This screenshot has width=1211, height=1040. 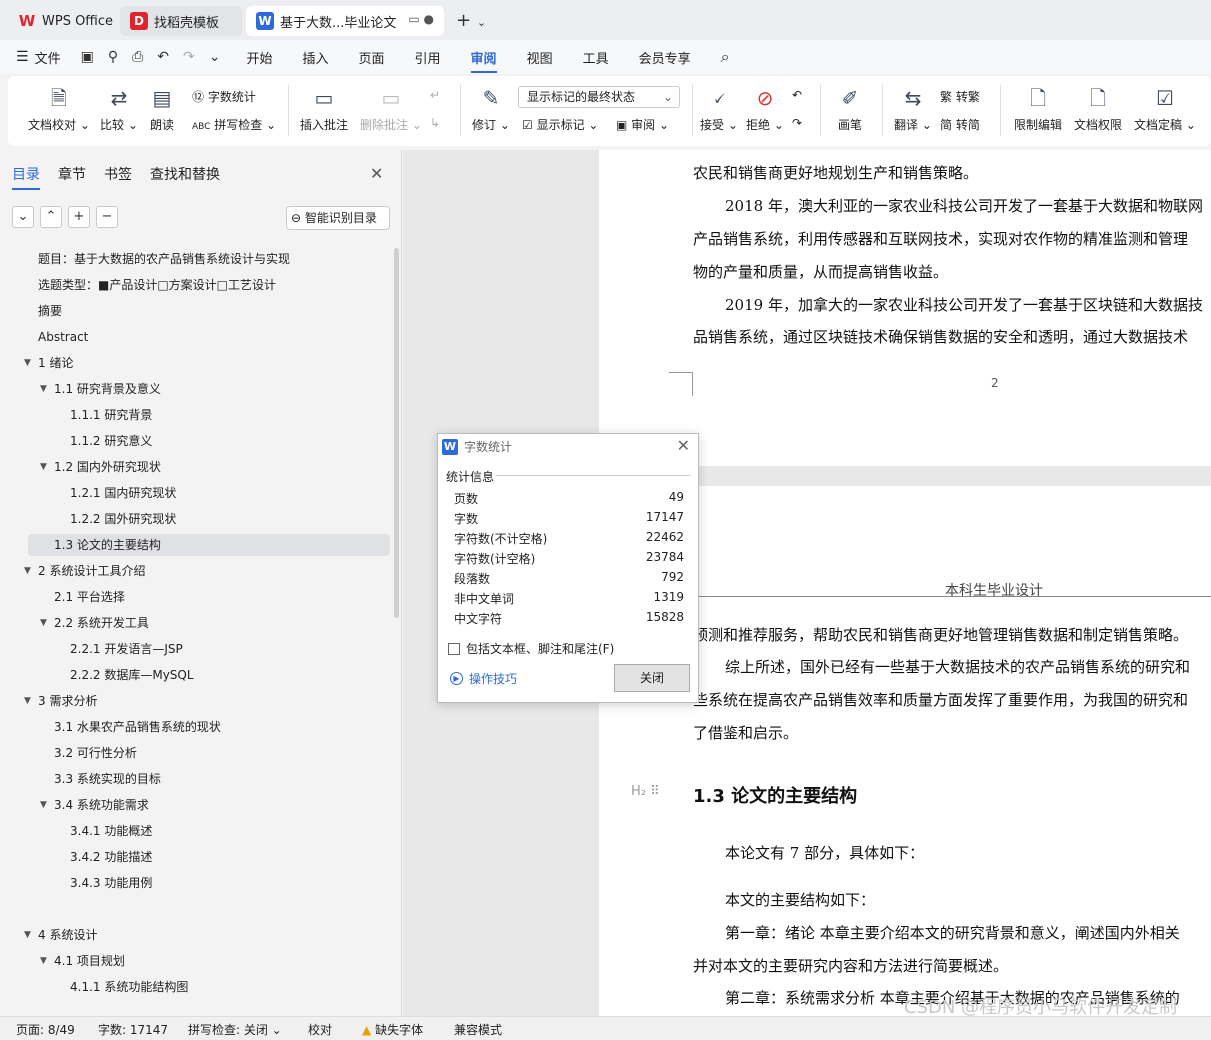 What do you see at coordinates (94, 805) in the screenshot?
I see `toc-item: ▼ 3.4 系统功能需求` at bounding box center [94, 805].